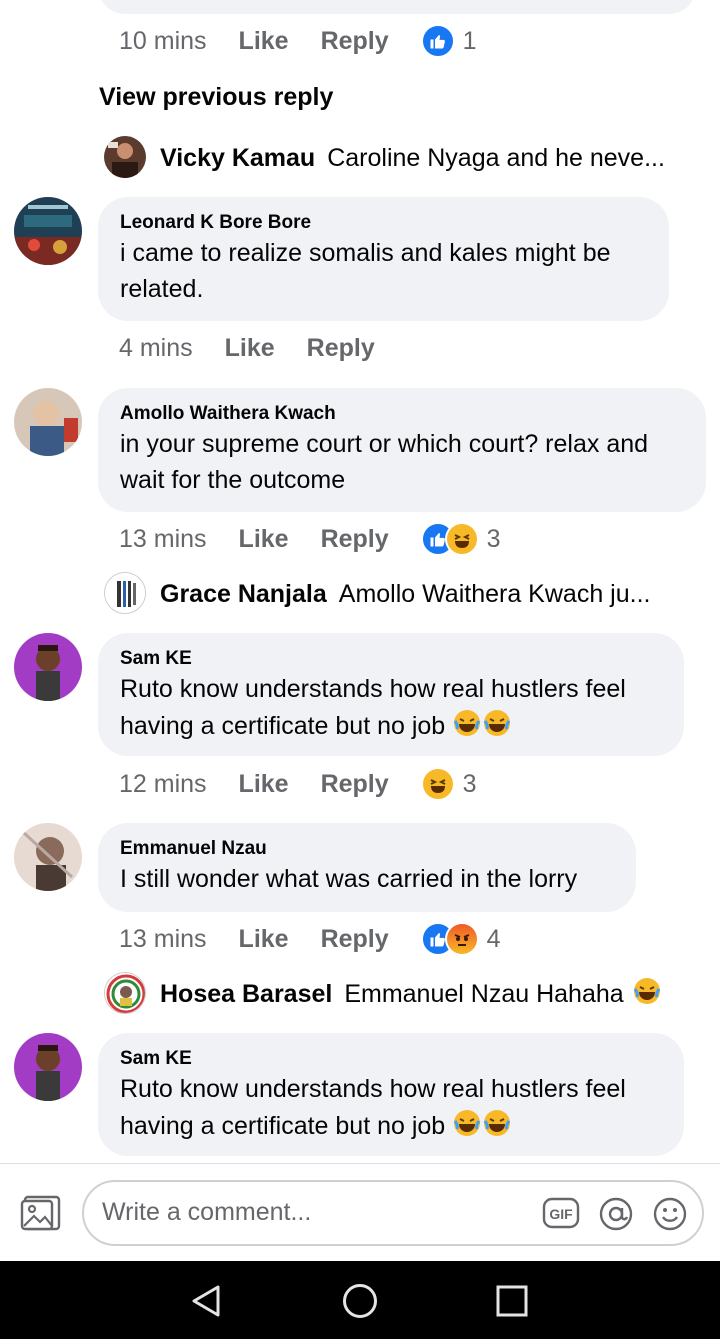 The image size is (720, 1339). I want to click on system-navigation-bar, so click(360, 1300).